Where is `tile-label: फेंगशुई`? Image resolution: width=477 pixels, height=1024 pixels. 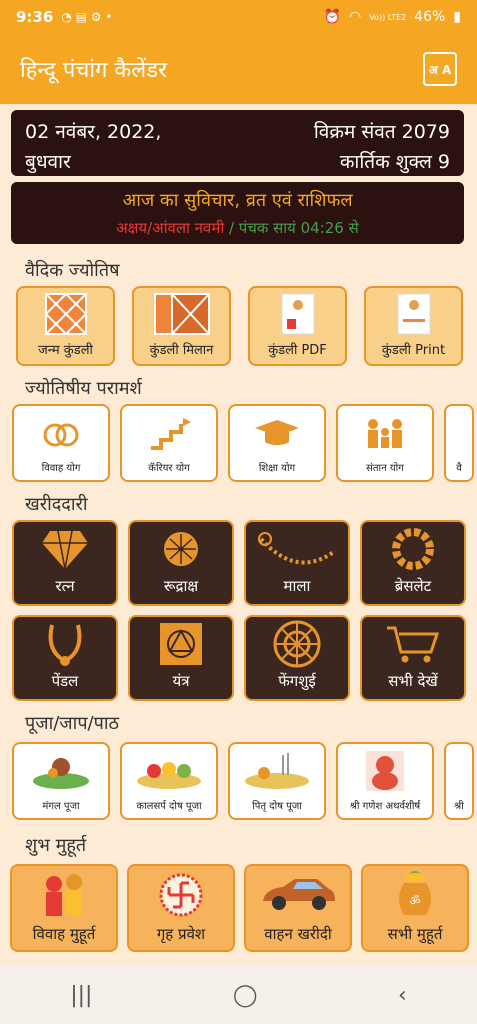 tile-label: फेंगशुई is located at coordinates (297, 681).